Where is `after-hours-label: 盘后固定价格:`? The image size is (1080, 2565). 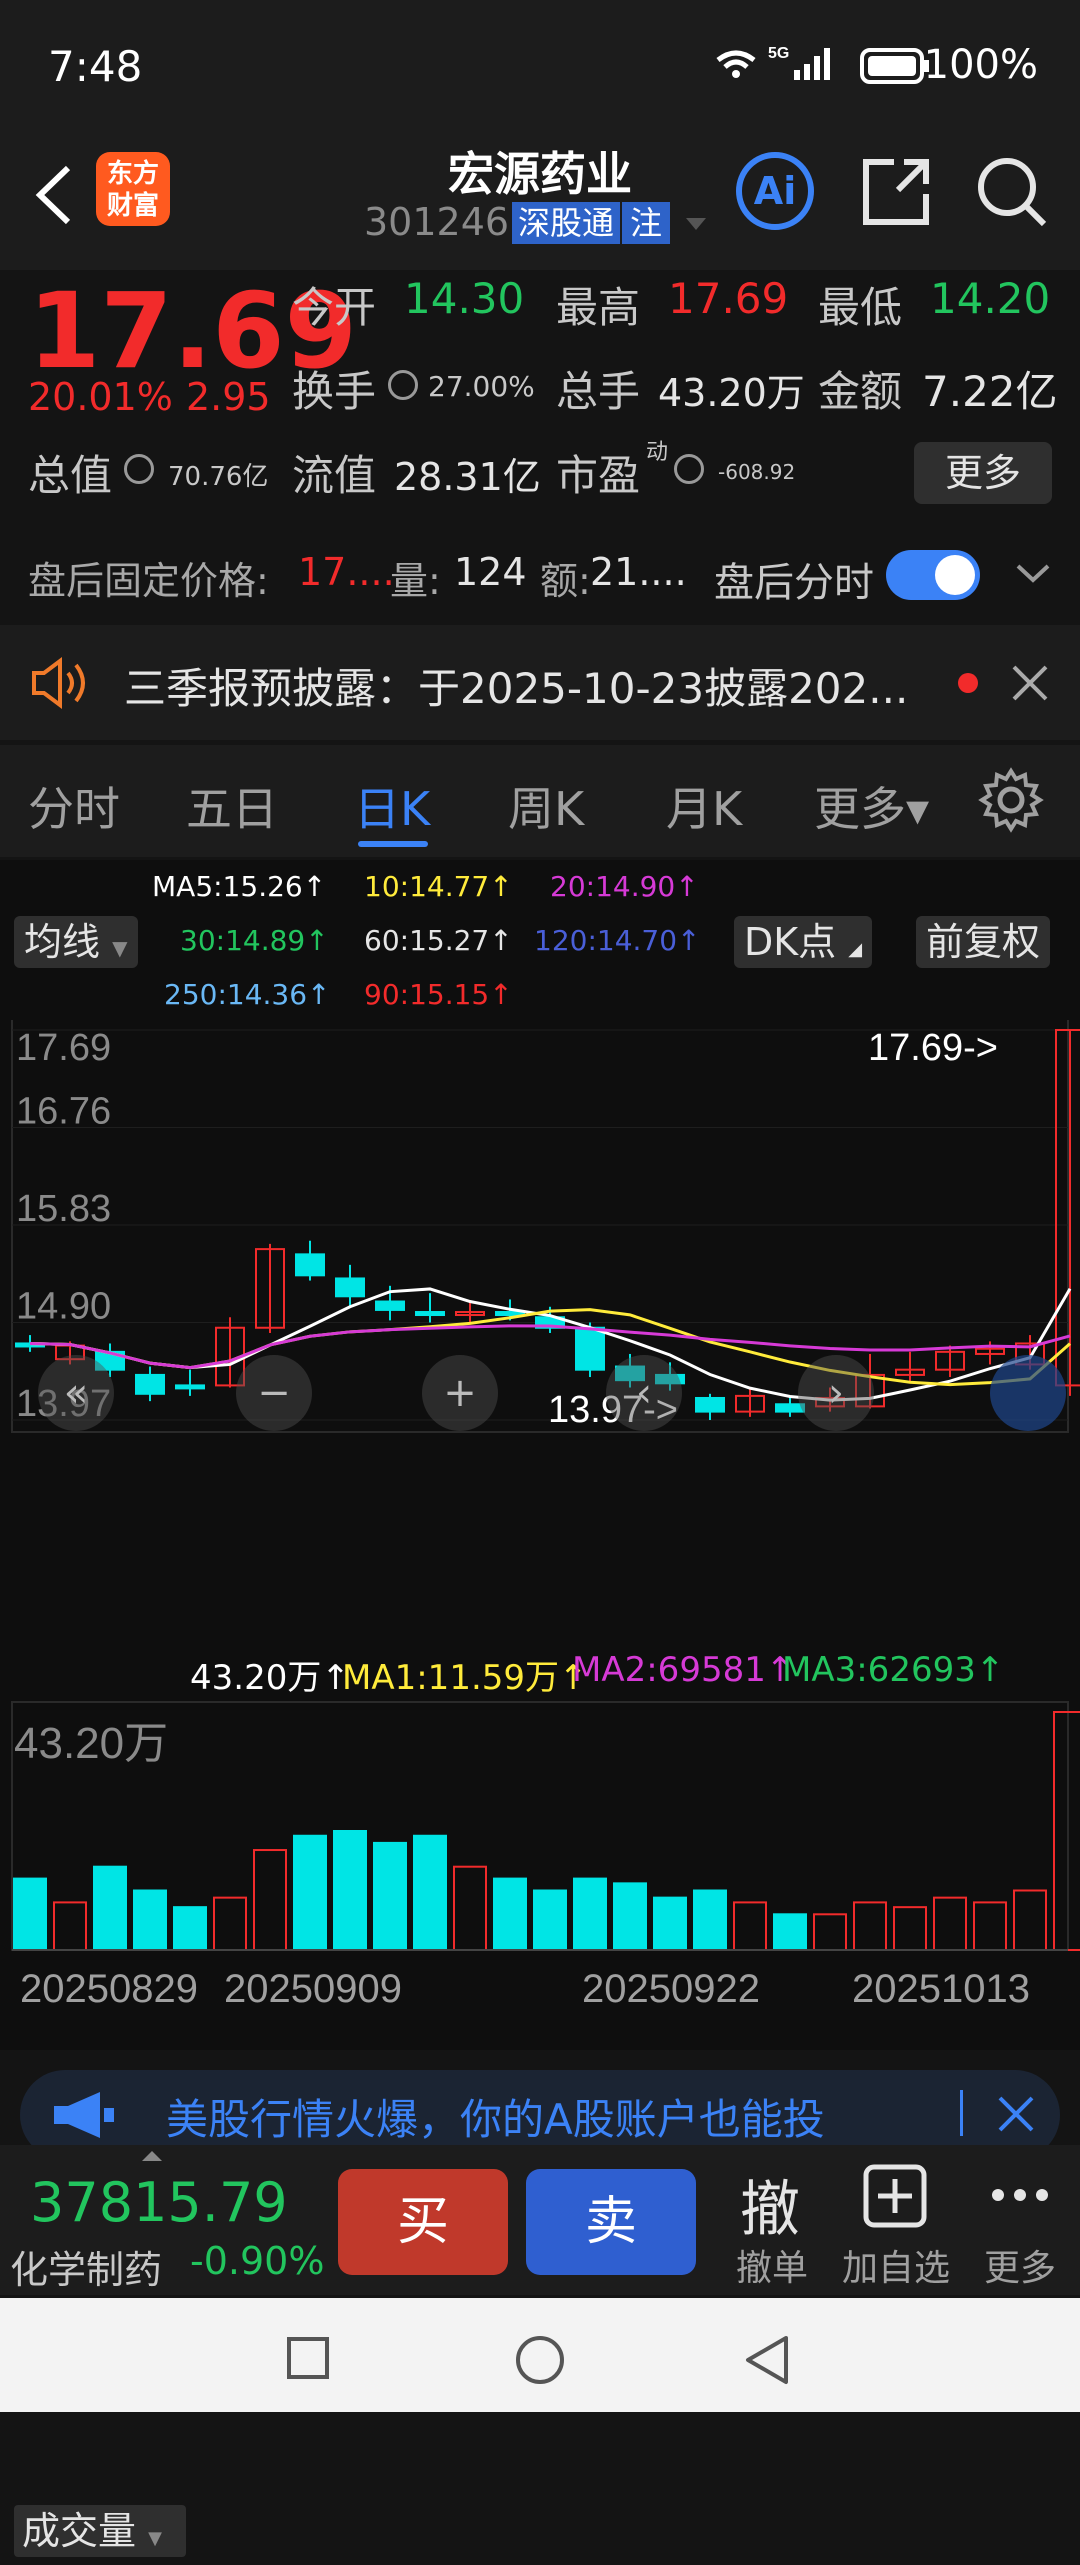 after-hours-label: 盘后固定价格: is located at coordinates (148, 581).